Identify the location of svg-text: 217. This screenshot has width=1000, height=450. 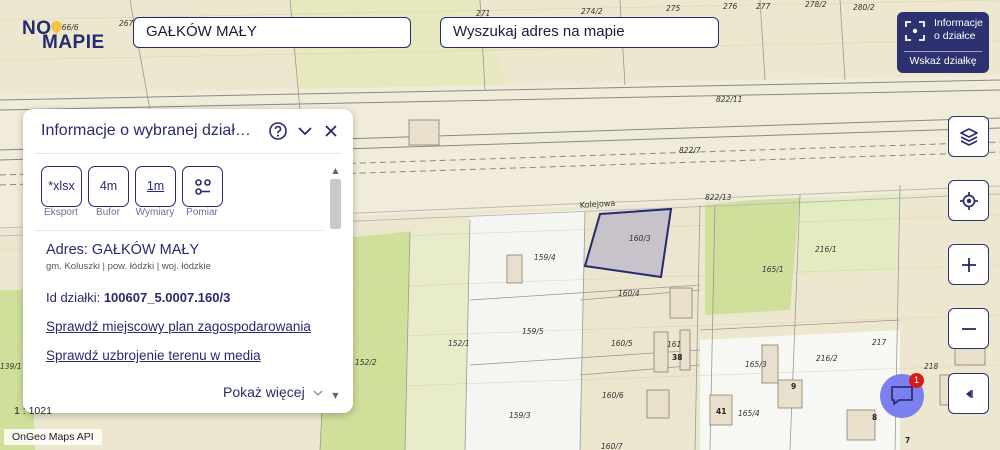
(879, 342).